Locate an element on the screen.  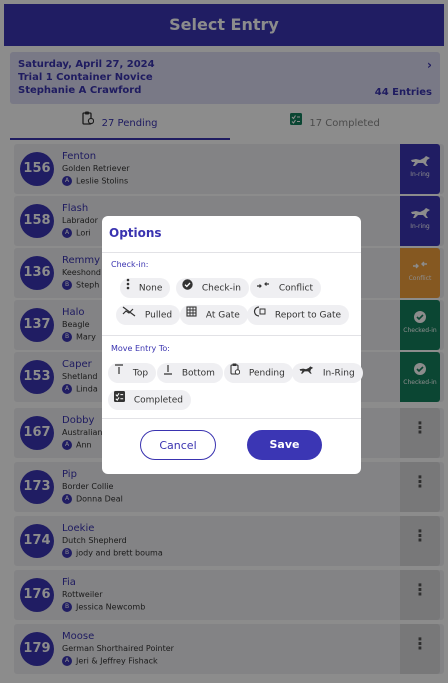
chip-label: In-Ring is located at coordinates (338, 373).